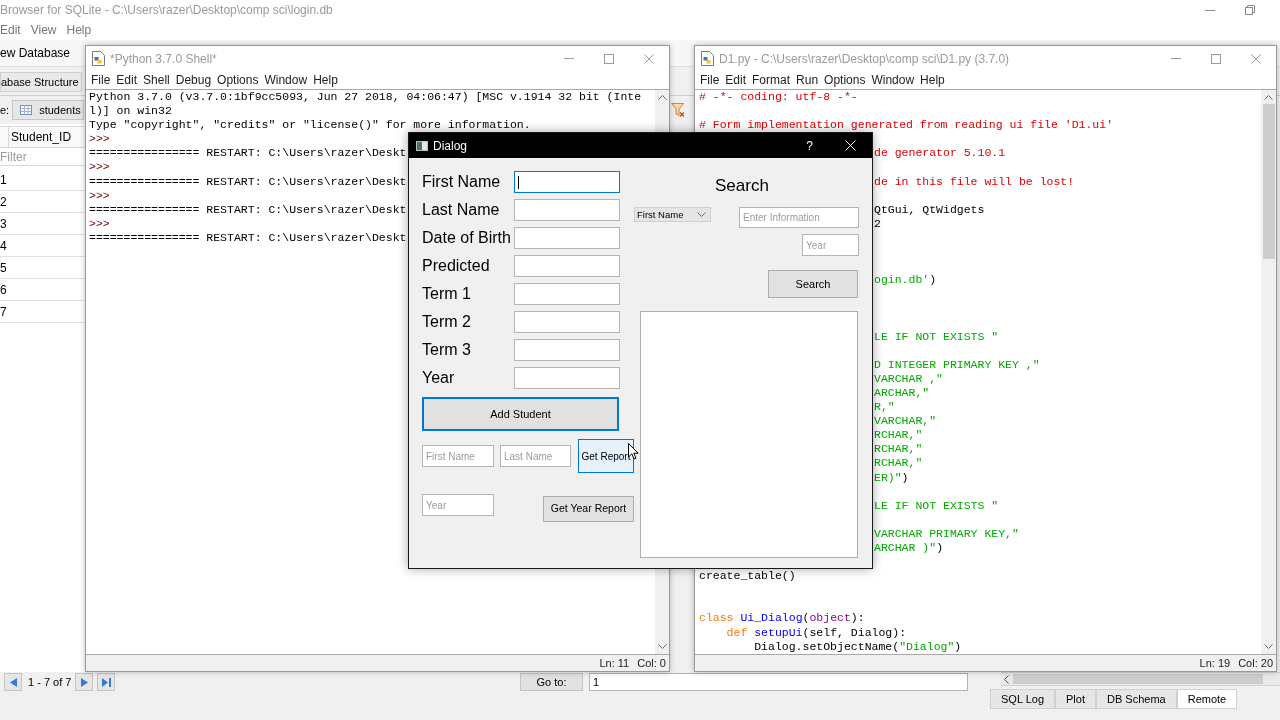  What do you see at coordinates (799, 217) in the screenshot?
I see `text-field: Enter Information` at bounding box center [799, 217].